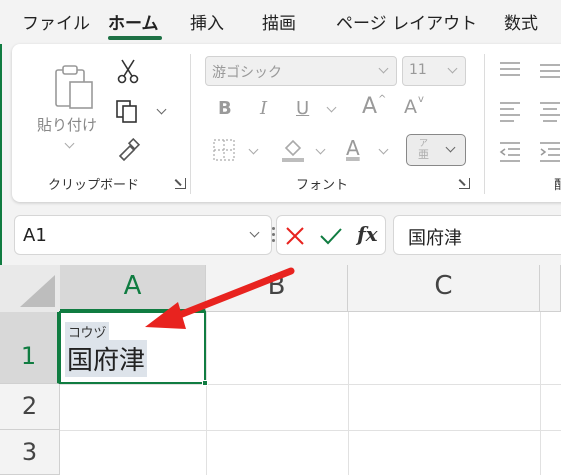 This screenshot has height=475, width=561. What do you see at coordinates (165, 315) in the screenshot?
I see `arrow-head` at bounding box center [165, 315].